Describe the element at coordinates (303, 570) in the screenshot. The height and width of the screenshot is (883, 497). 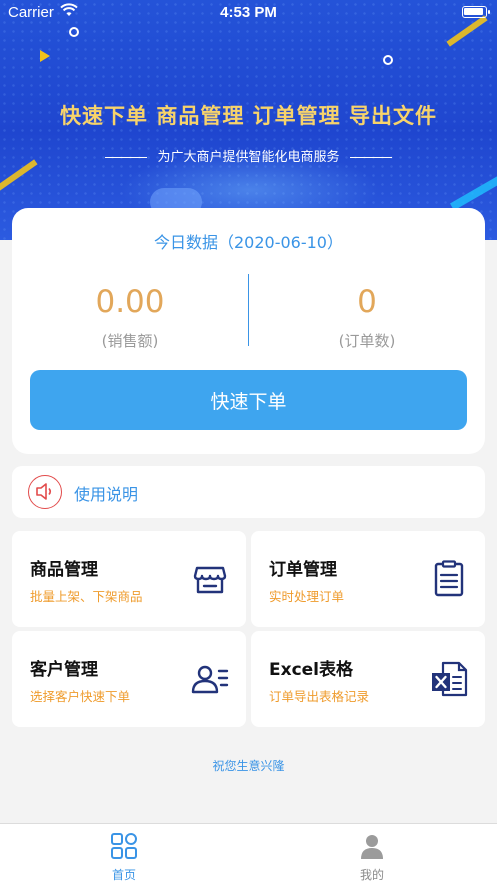
I see `tile-title: 订单管理` at that location.